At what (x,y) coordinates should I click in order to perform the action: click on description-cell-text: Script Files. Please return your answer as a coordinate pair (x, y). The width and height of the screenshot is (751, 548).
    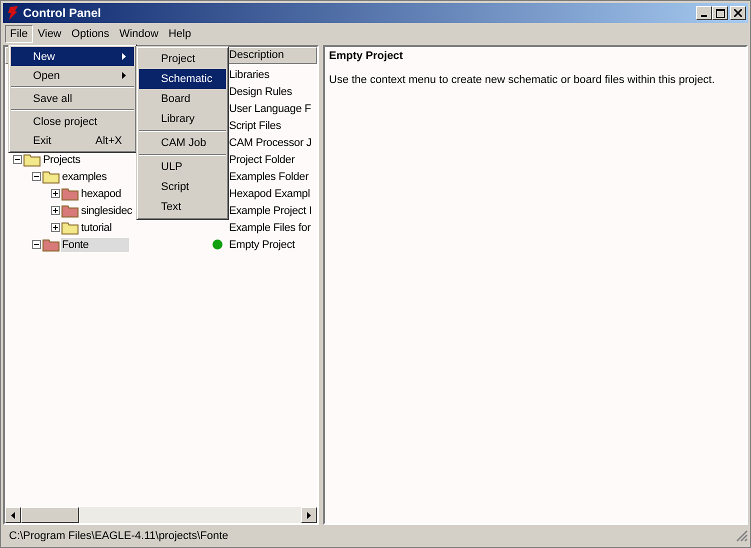
    Looking at the image, I should click on (255, 126).